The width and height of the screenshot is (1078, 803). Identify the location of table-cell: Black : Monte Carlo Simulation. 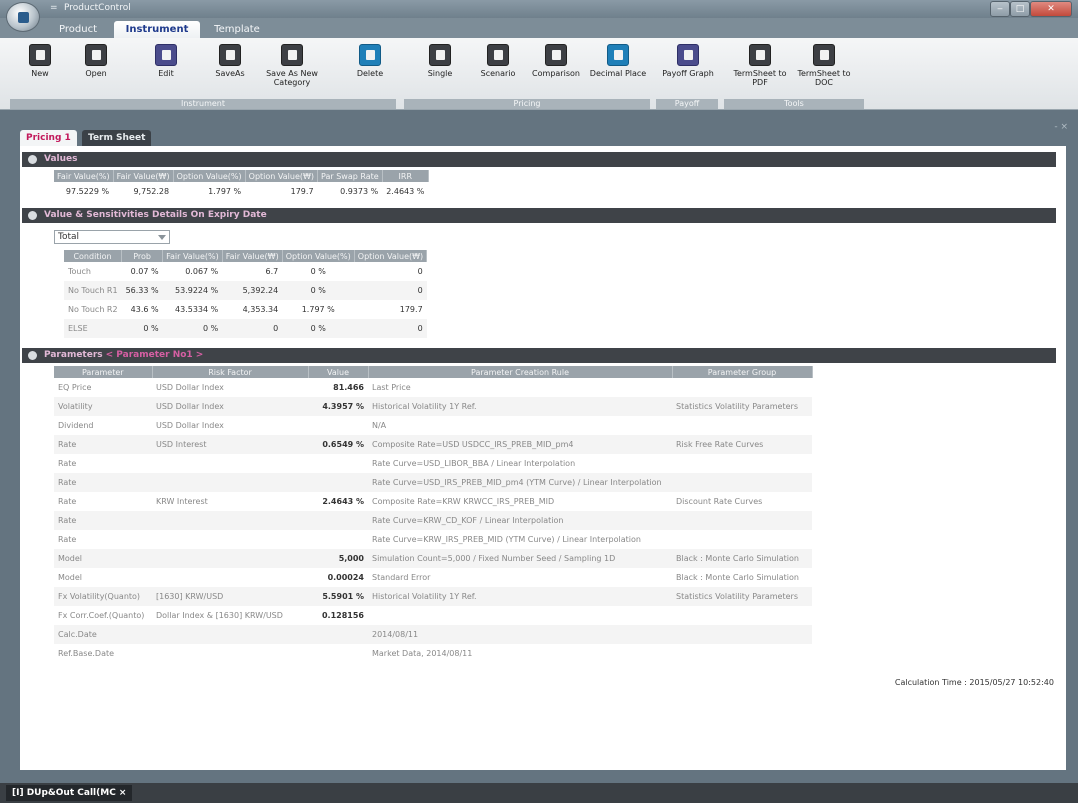
(742, 558).